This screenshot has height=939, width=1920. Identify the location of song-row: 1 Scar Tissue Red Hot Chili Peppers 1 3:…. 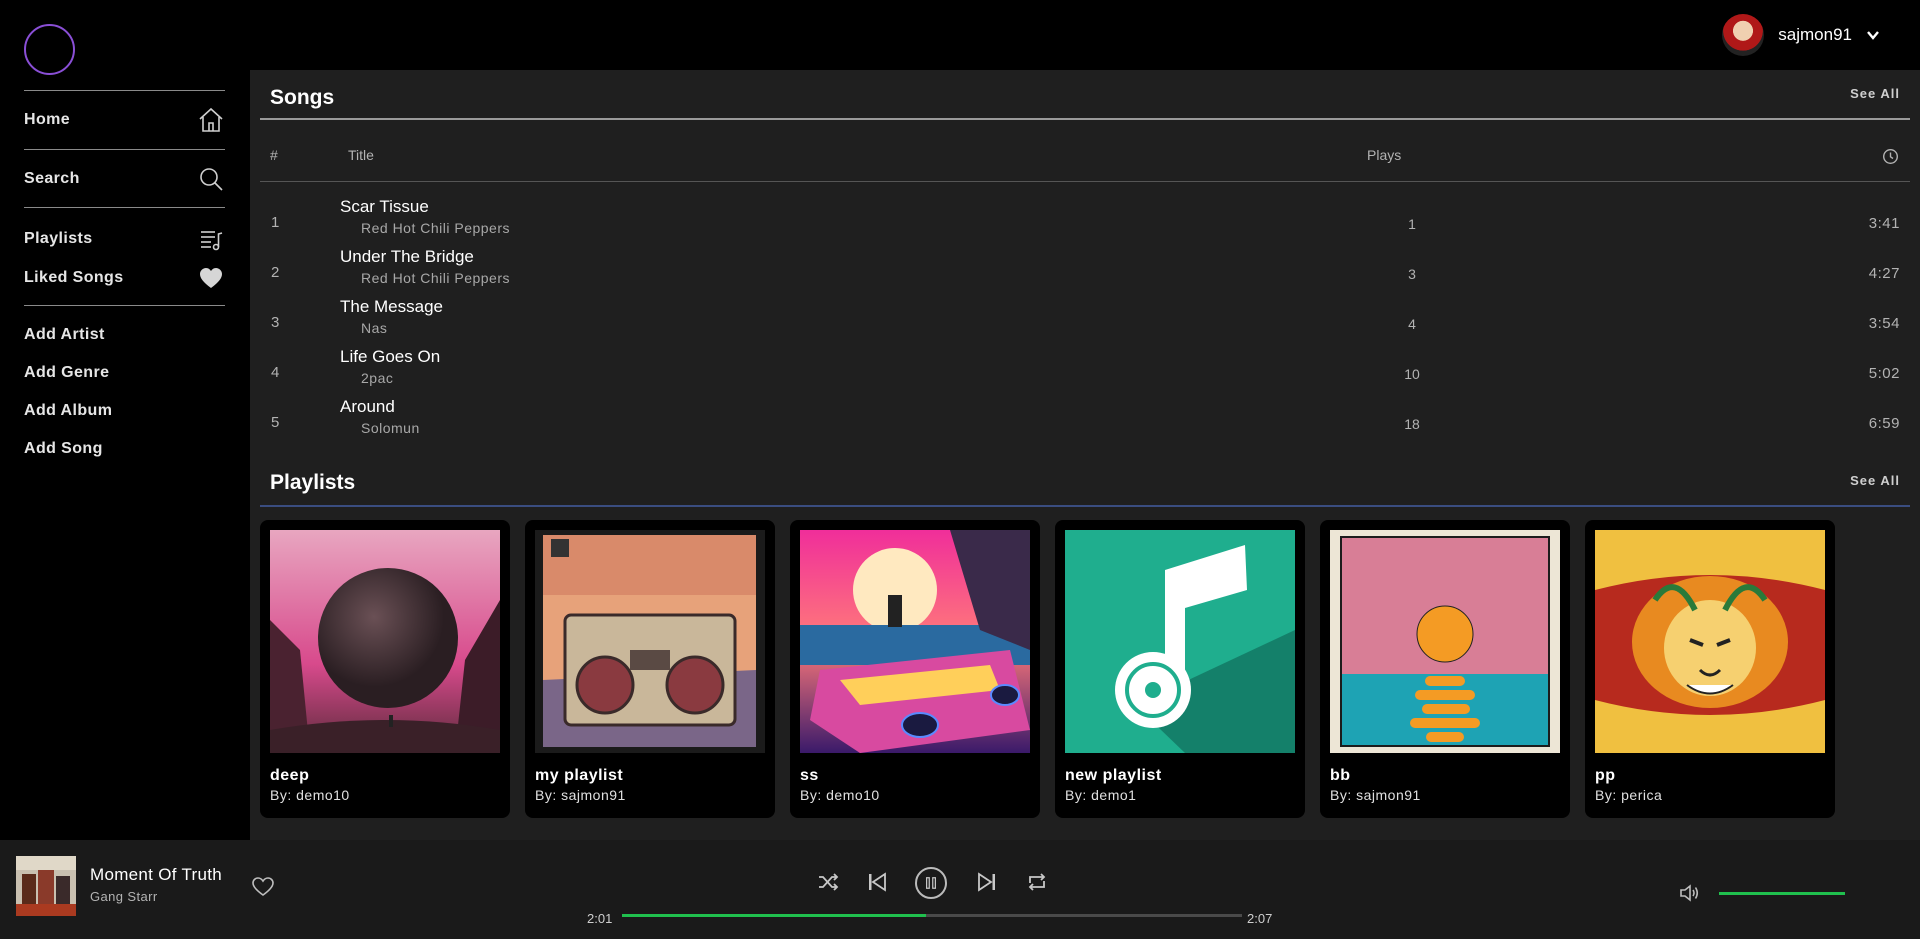
(1085, 220).